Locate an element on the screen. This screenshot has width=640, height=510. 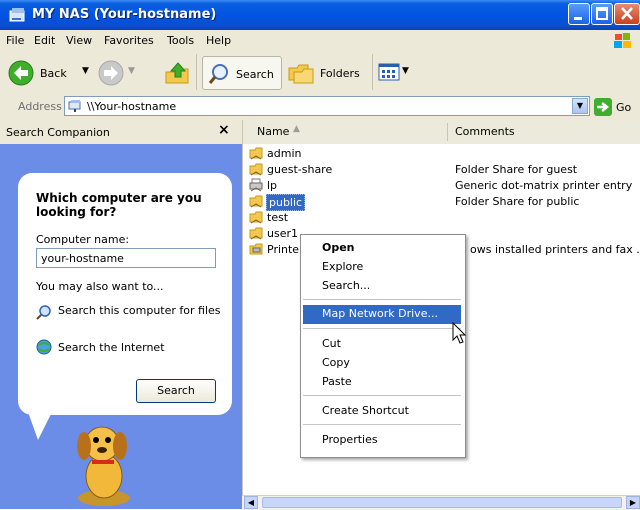
go-button: Go is located at coordinates (616, 107).